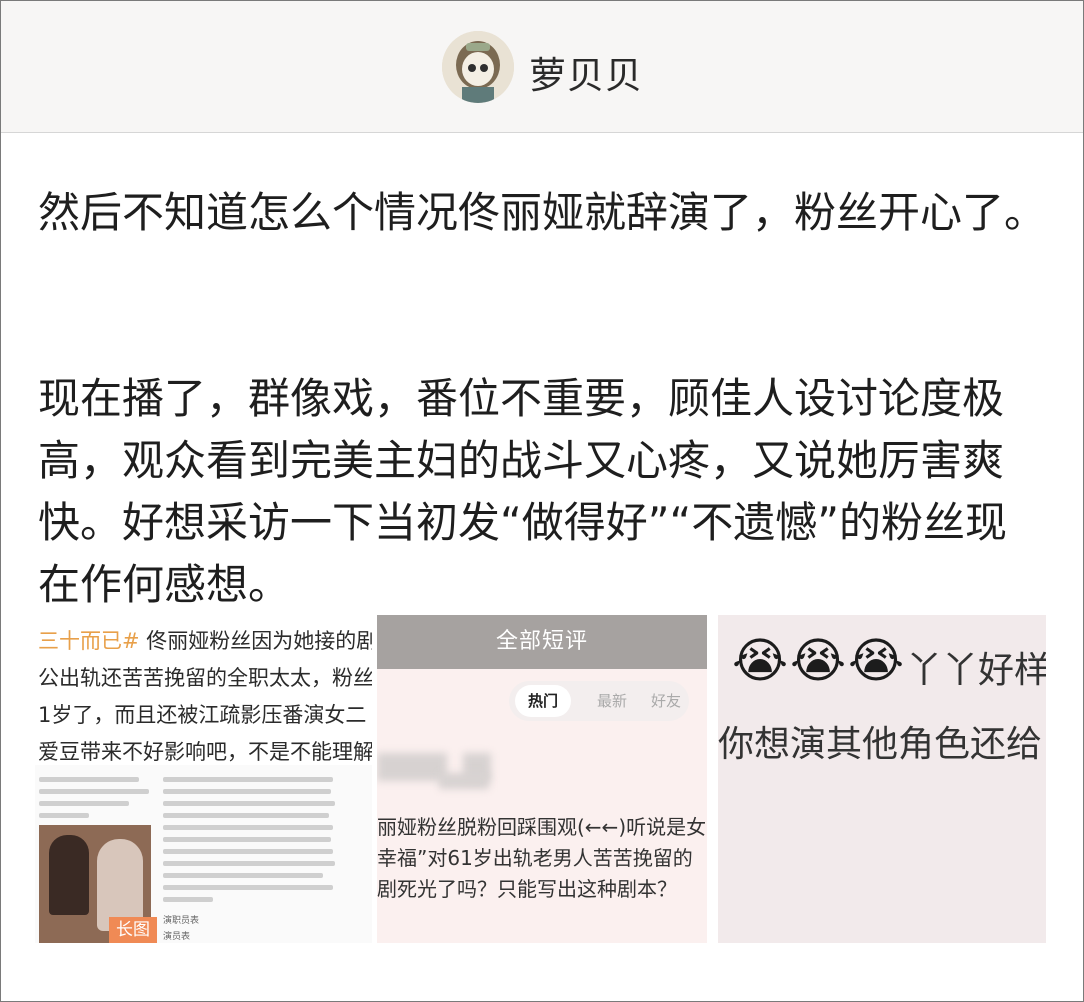 Image resolution: width=1084 pixels, height=1002 pixels. Describe the element at coordinates (543, 701) in the screenshot. I see `tab-hot: 热门` at that location.